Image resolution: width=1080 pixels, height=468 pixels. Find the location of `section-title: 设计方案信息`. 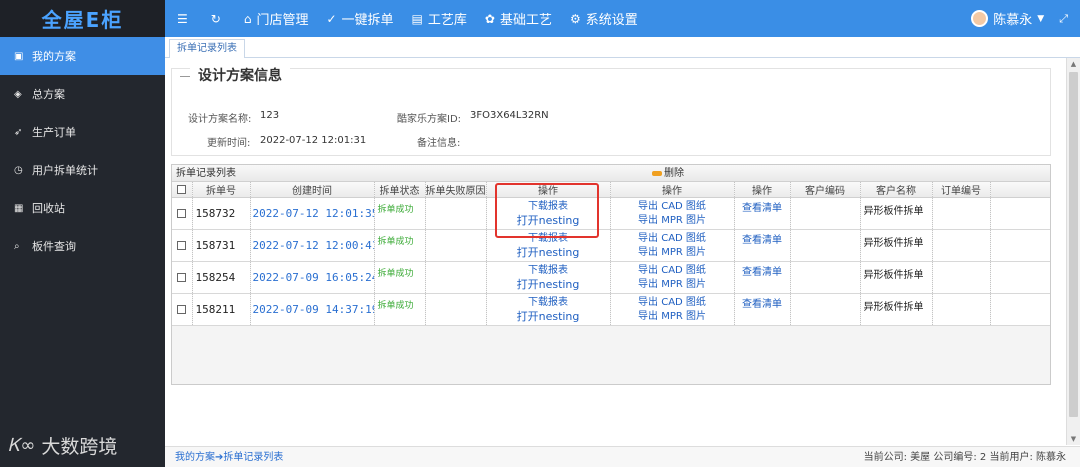

section-title: 设计方案信息 is located at coordinates (235, 75).